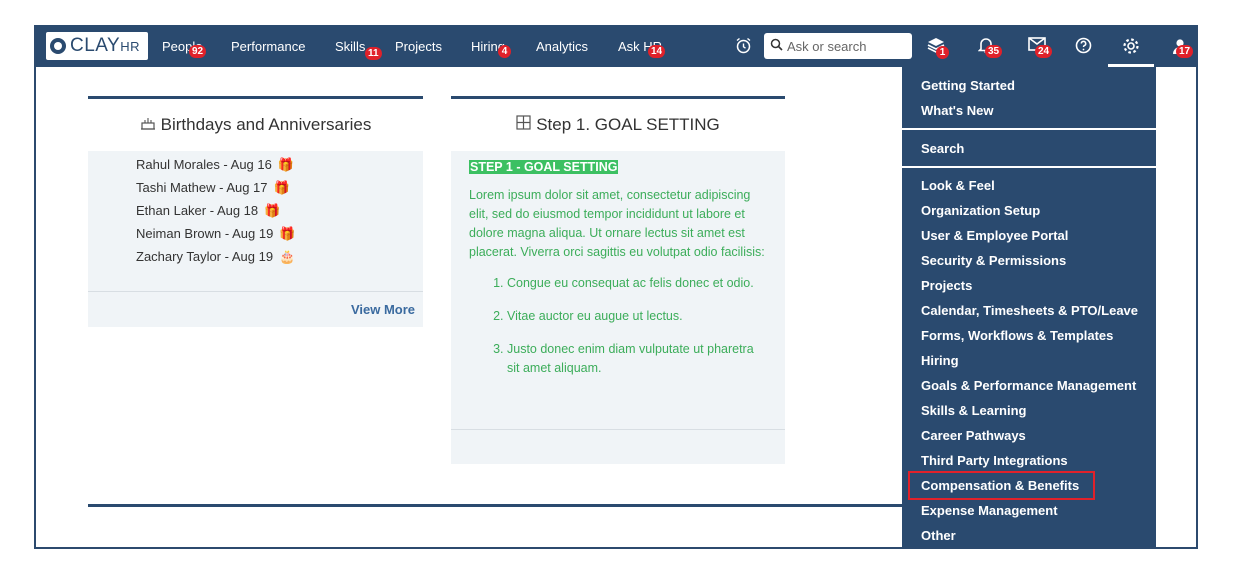 Image resolution: width=1240 pixels, height=577 pixels. Describe the element at coordinates (1029, 110) in the screenshot. I see `menu-item-whats-new: What's New` at that location.